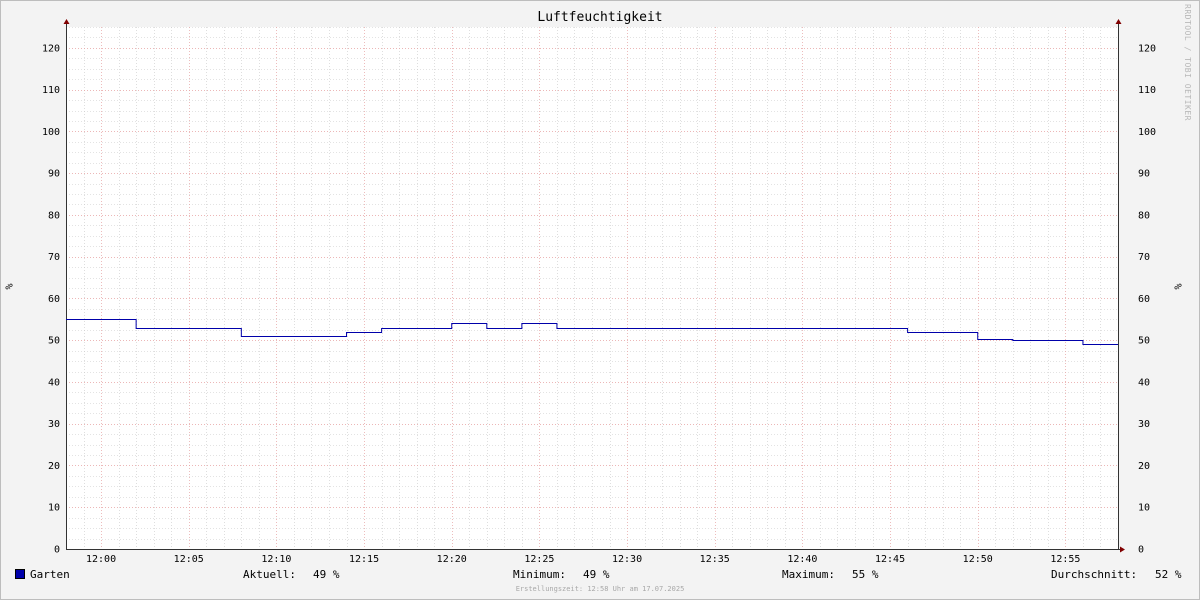 The height and width of the screenshot is (600, 1200). What do you see at coordinates (715, 559) in the screenshot?
I see `x-tick-label: 12:35` at bounding box center [715, 559].